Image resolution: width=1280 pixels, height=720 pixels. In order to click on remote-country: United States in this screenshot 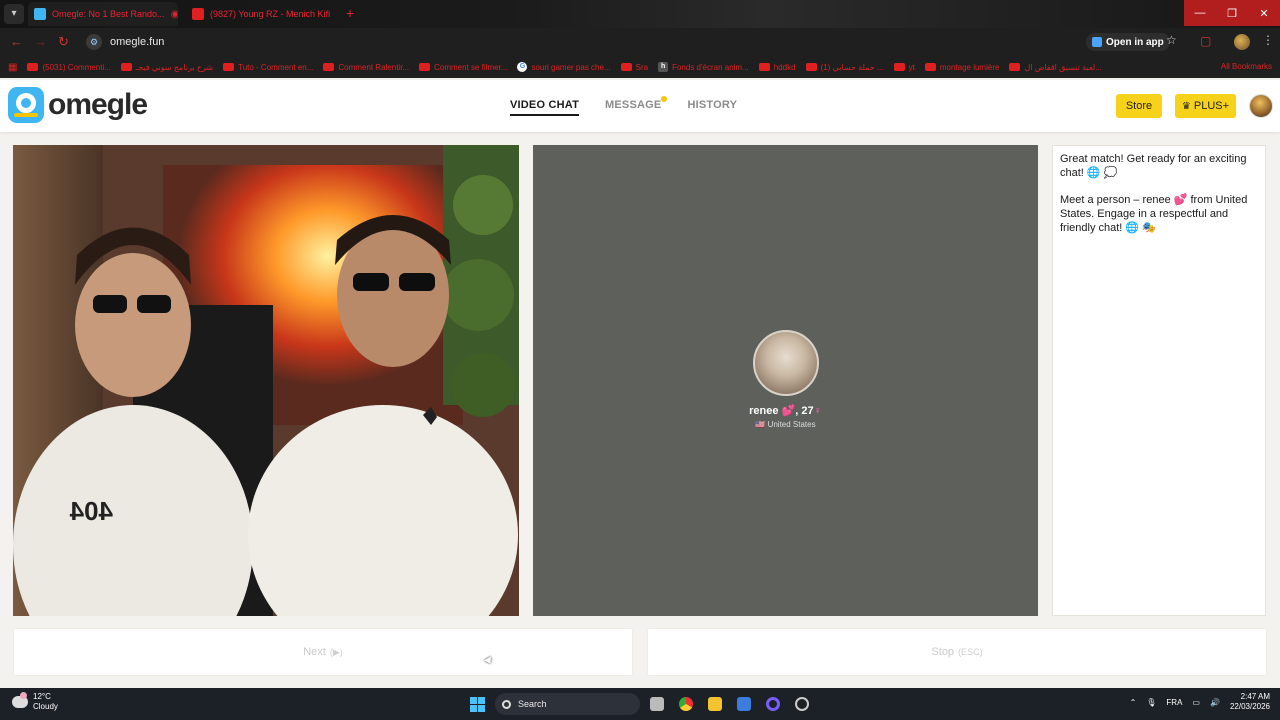, I will do `click(791, 424)`.